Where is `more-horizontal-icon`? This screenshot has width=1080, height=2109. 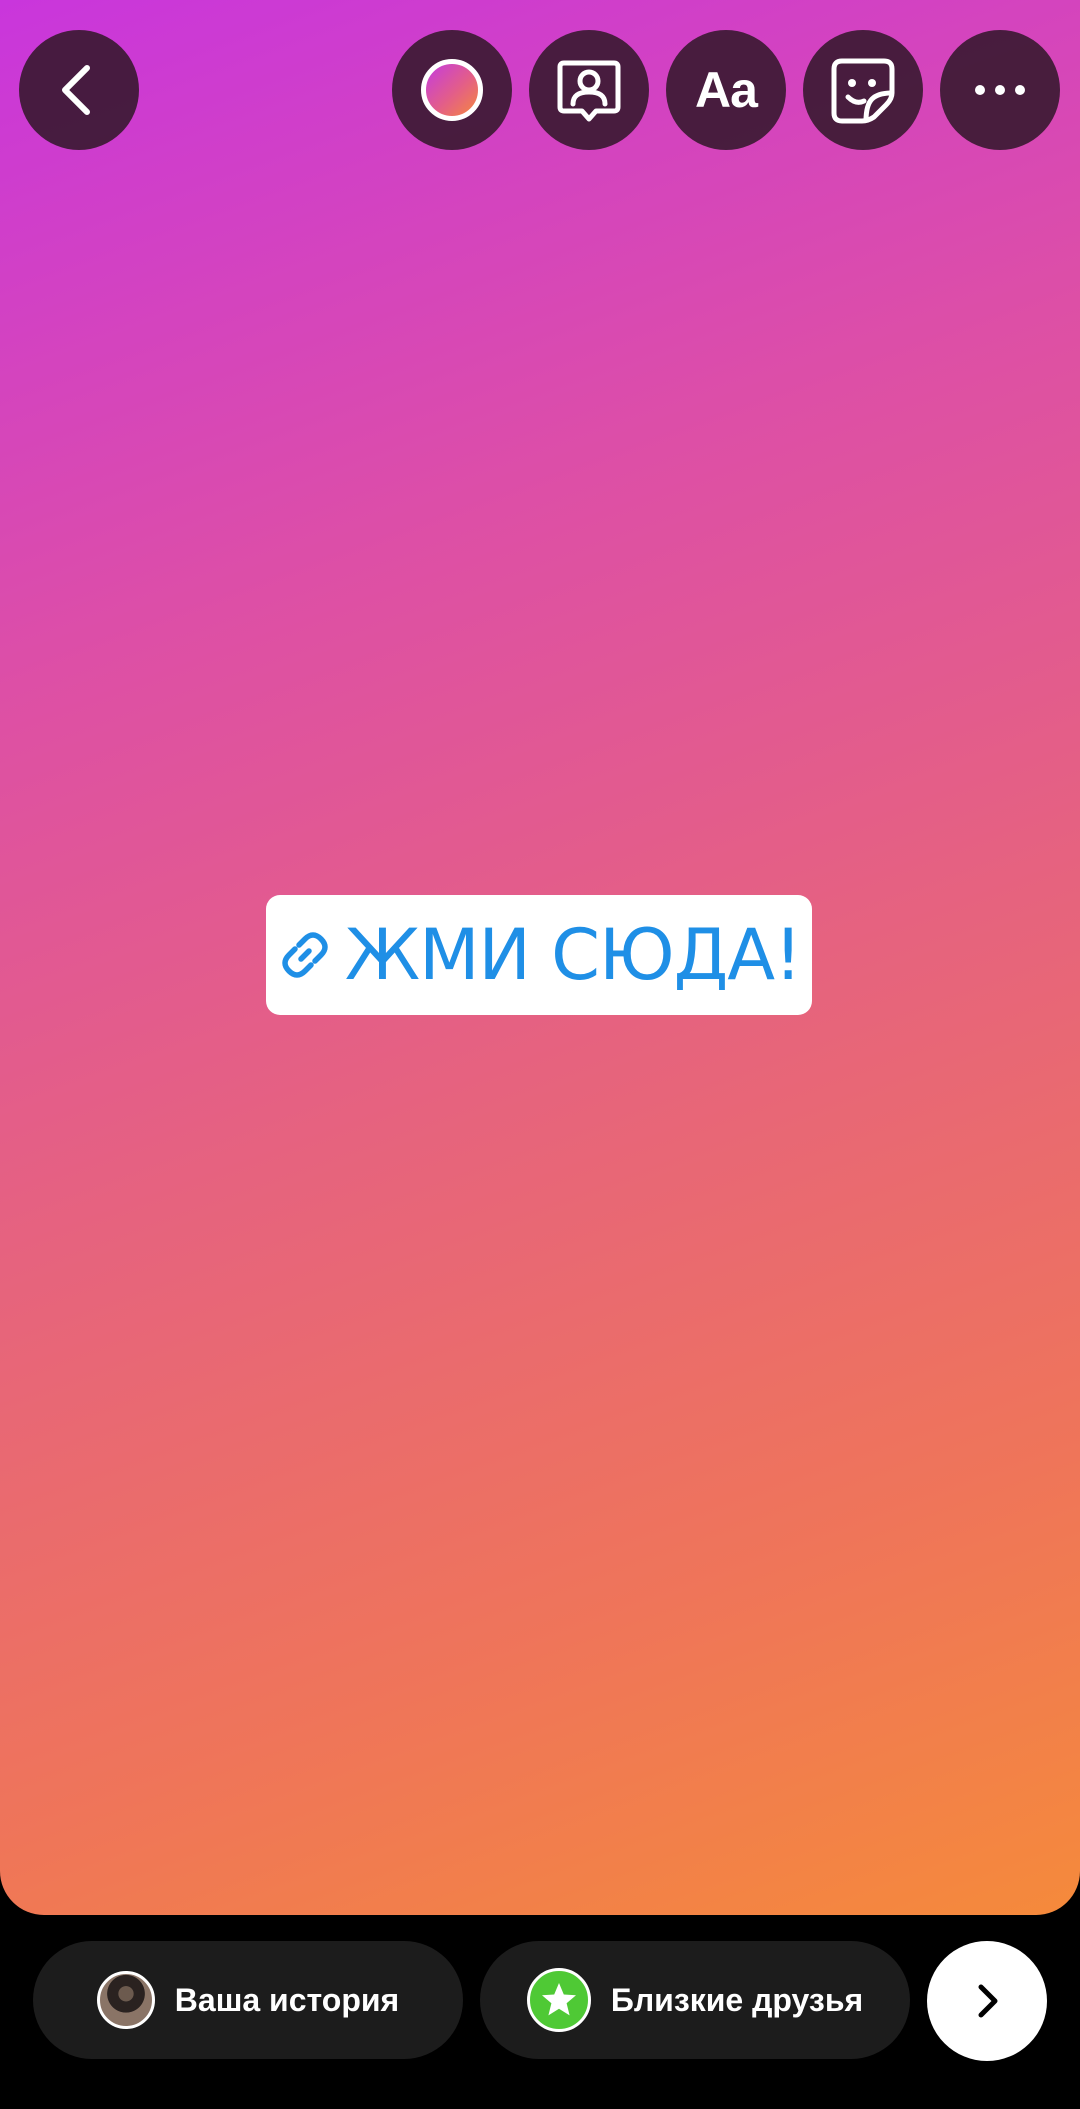
more-horizontal-icon is located at coordinates (1000, 90).